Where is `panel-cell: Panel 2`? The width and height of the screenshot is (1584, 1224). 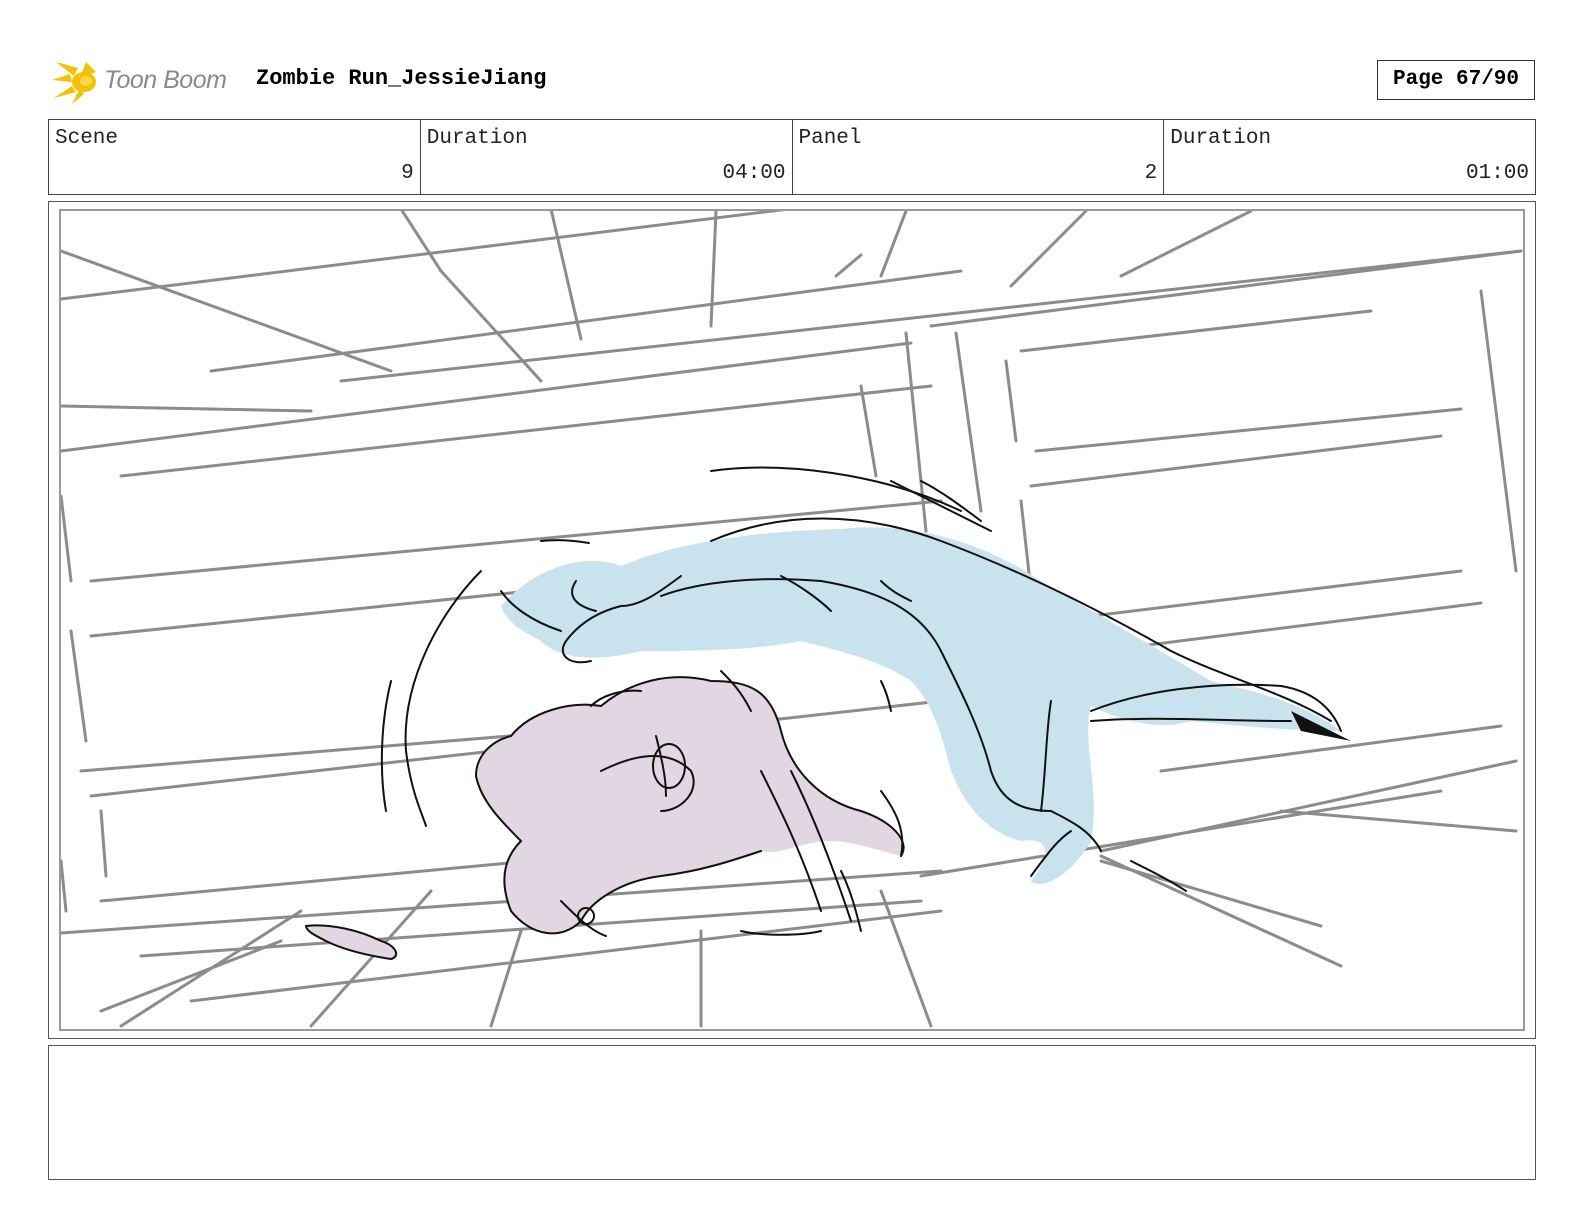
panel-cell: Panel 2 is located at coordinates (979, 157).